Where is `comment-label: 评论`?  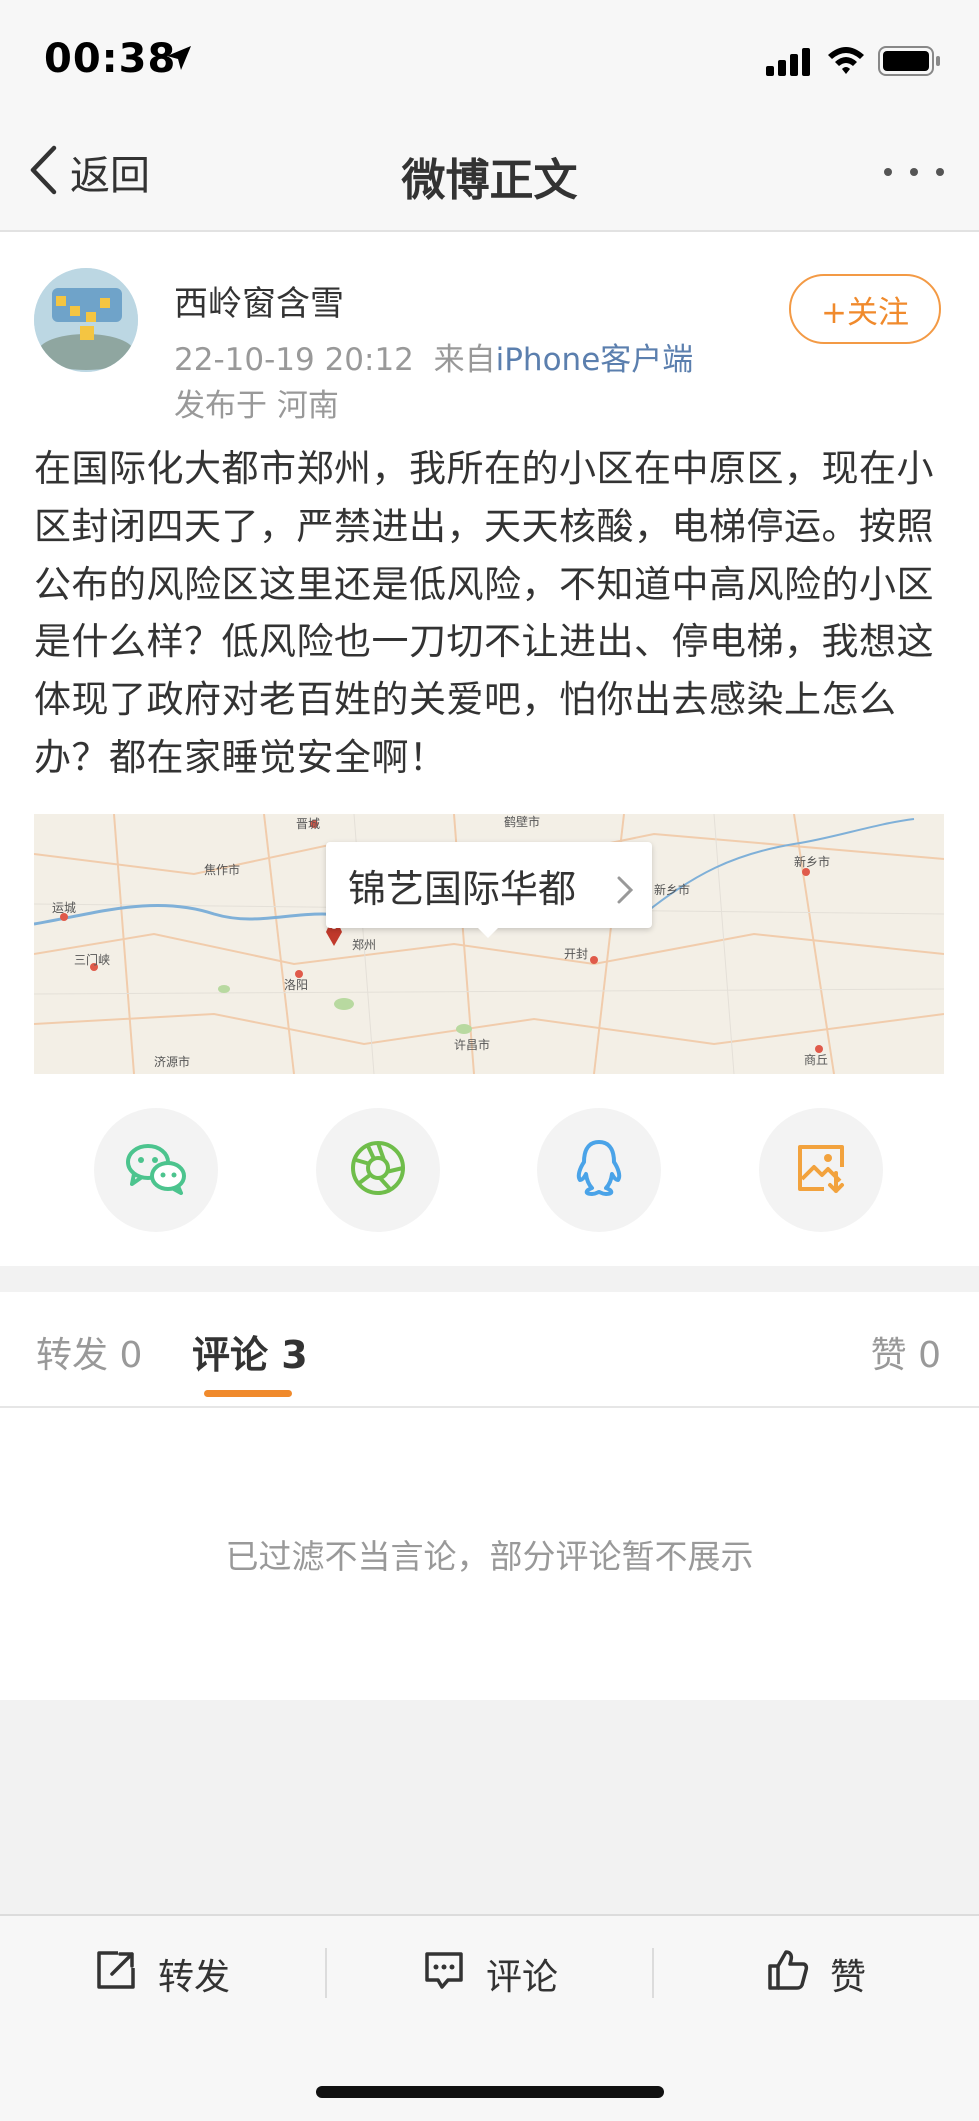
comment-label: 评论 is located at coordinates (522, 1977).